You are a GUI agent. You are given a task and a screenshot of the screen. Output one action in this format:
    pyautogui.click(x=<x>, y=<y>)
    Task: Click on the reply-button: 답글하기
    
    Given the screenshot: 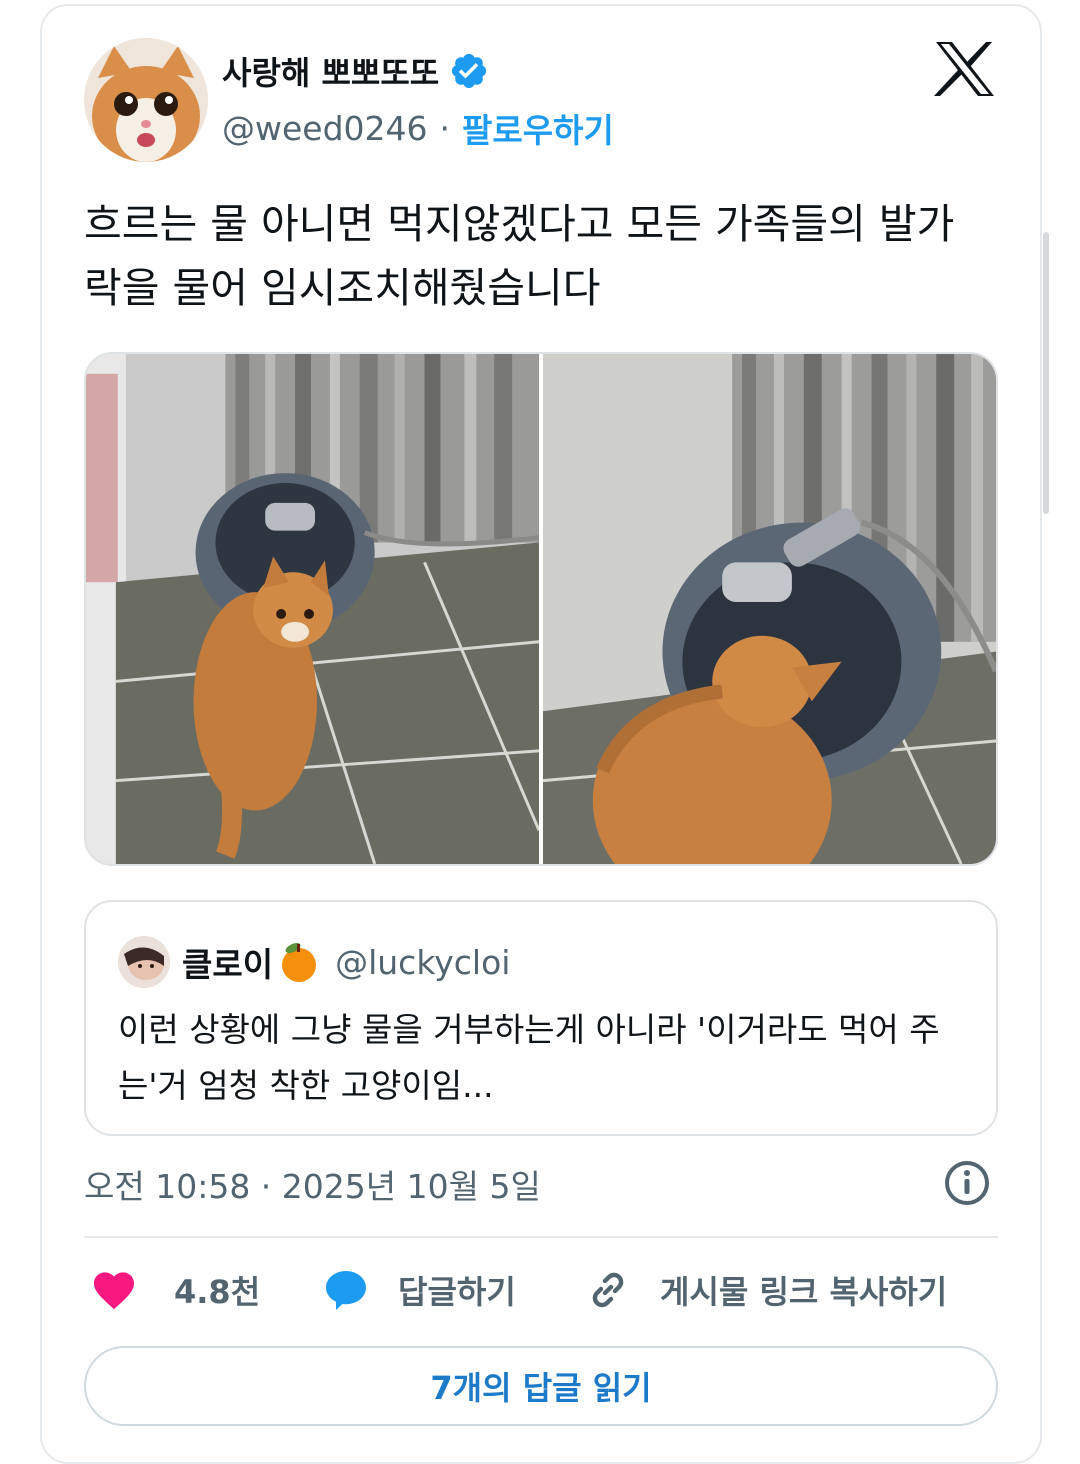 What is the action you would take?
    pyautogui.click(x=419, y=1290)
    